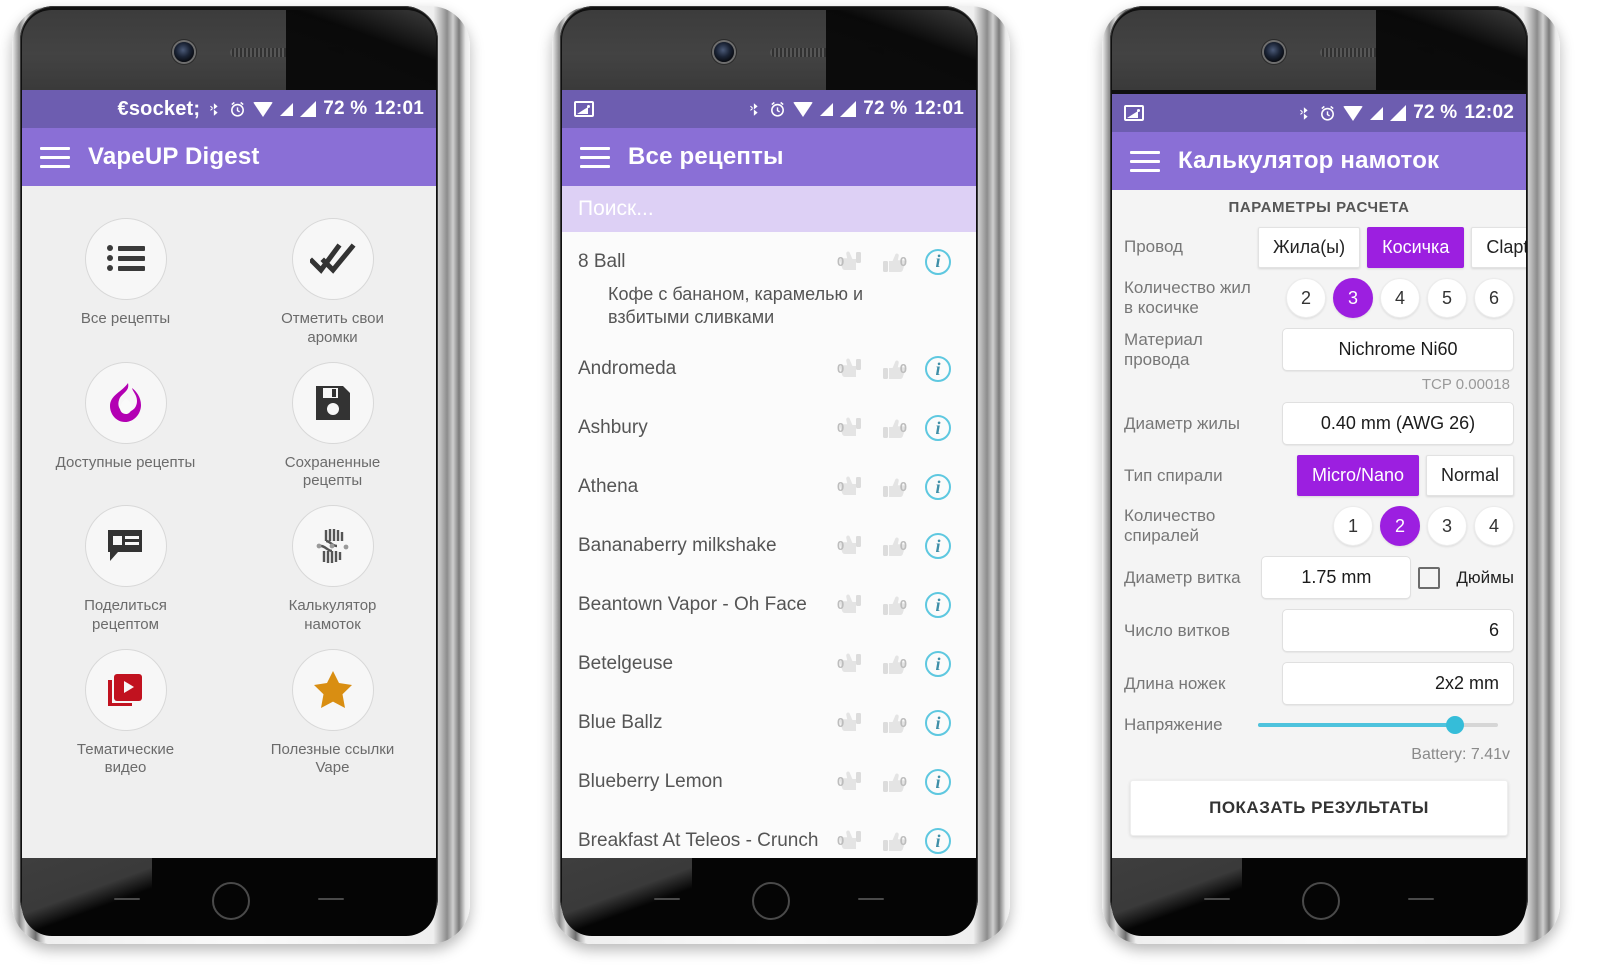 This screenshot has width=1600, height=976. I want to click on recipe-row: Beantown Vapor - Oh Face 0 0 i, so click(769, 605).